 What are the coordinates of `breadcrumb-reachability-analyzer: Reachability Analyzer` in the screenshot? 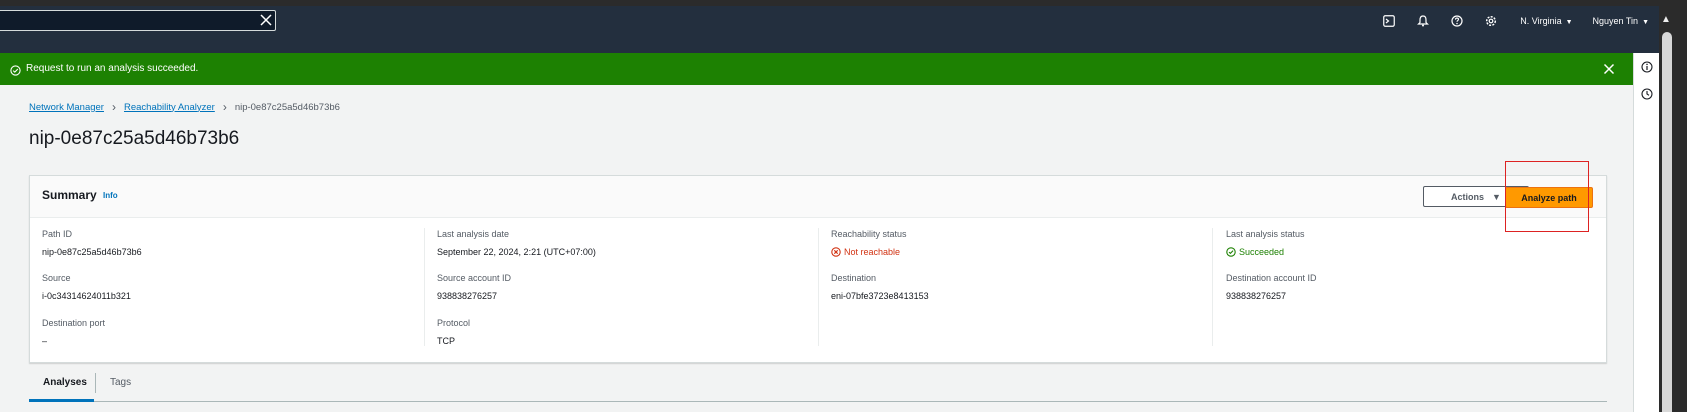 It's located at (169, 107).